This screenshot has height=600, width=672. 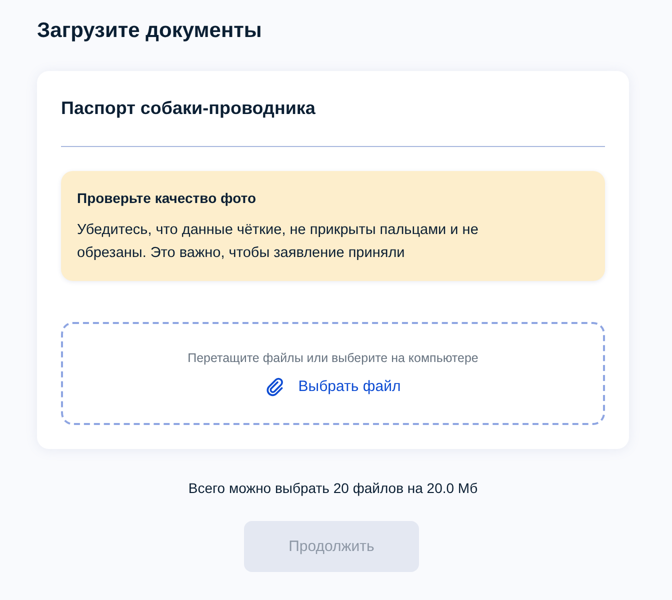 I want to click on paperclip-icon, so click(x=275, y=387).